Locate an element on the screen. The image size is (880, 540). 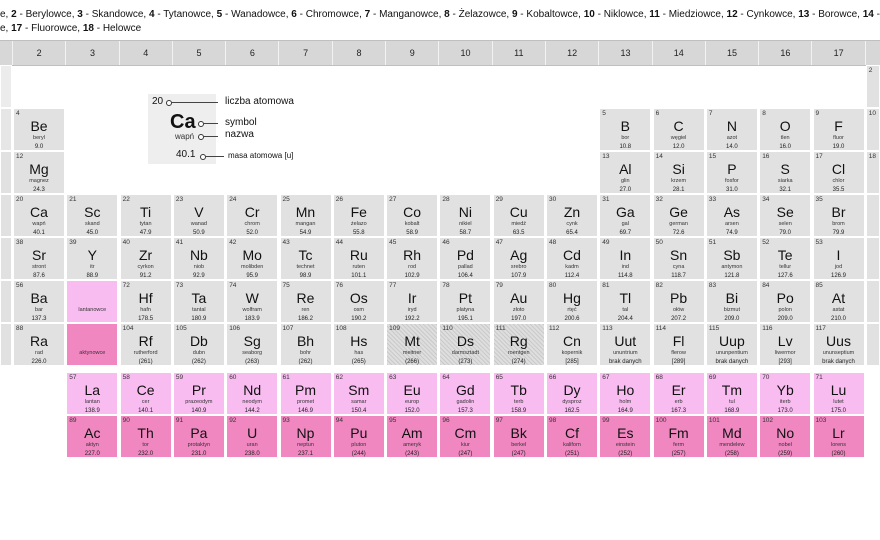
element-cell-f: 9 Ffluor 19.0 is located at coordinates (838, 129).